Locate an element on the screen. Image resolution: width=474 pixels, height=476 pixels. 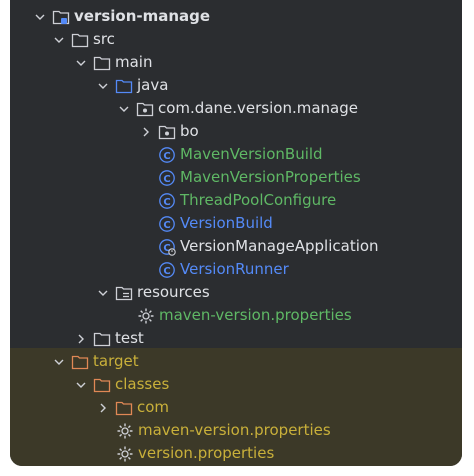
tree-item-label: VersionRunner is located at coordinates (234, 269).